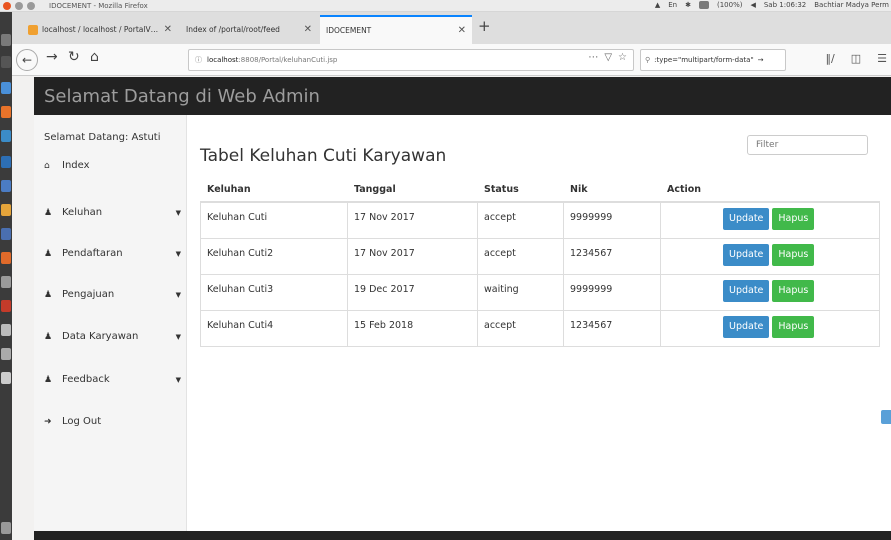  I want to click on filter-input, so click(807, 145).